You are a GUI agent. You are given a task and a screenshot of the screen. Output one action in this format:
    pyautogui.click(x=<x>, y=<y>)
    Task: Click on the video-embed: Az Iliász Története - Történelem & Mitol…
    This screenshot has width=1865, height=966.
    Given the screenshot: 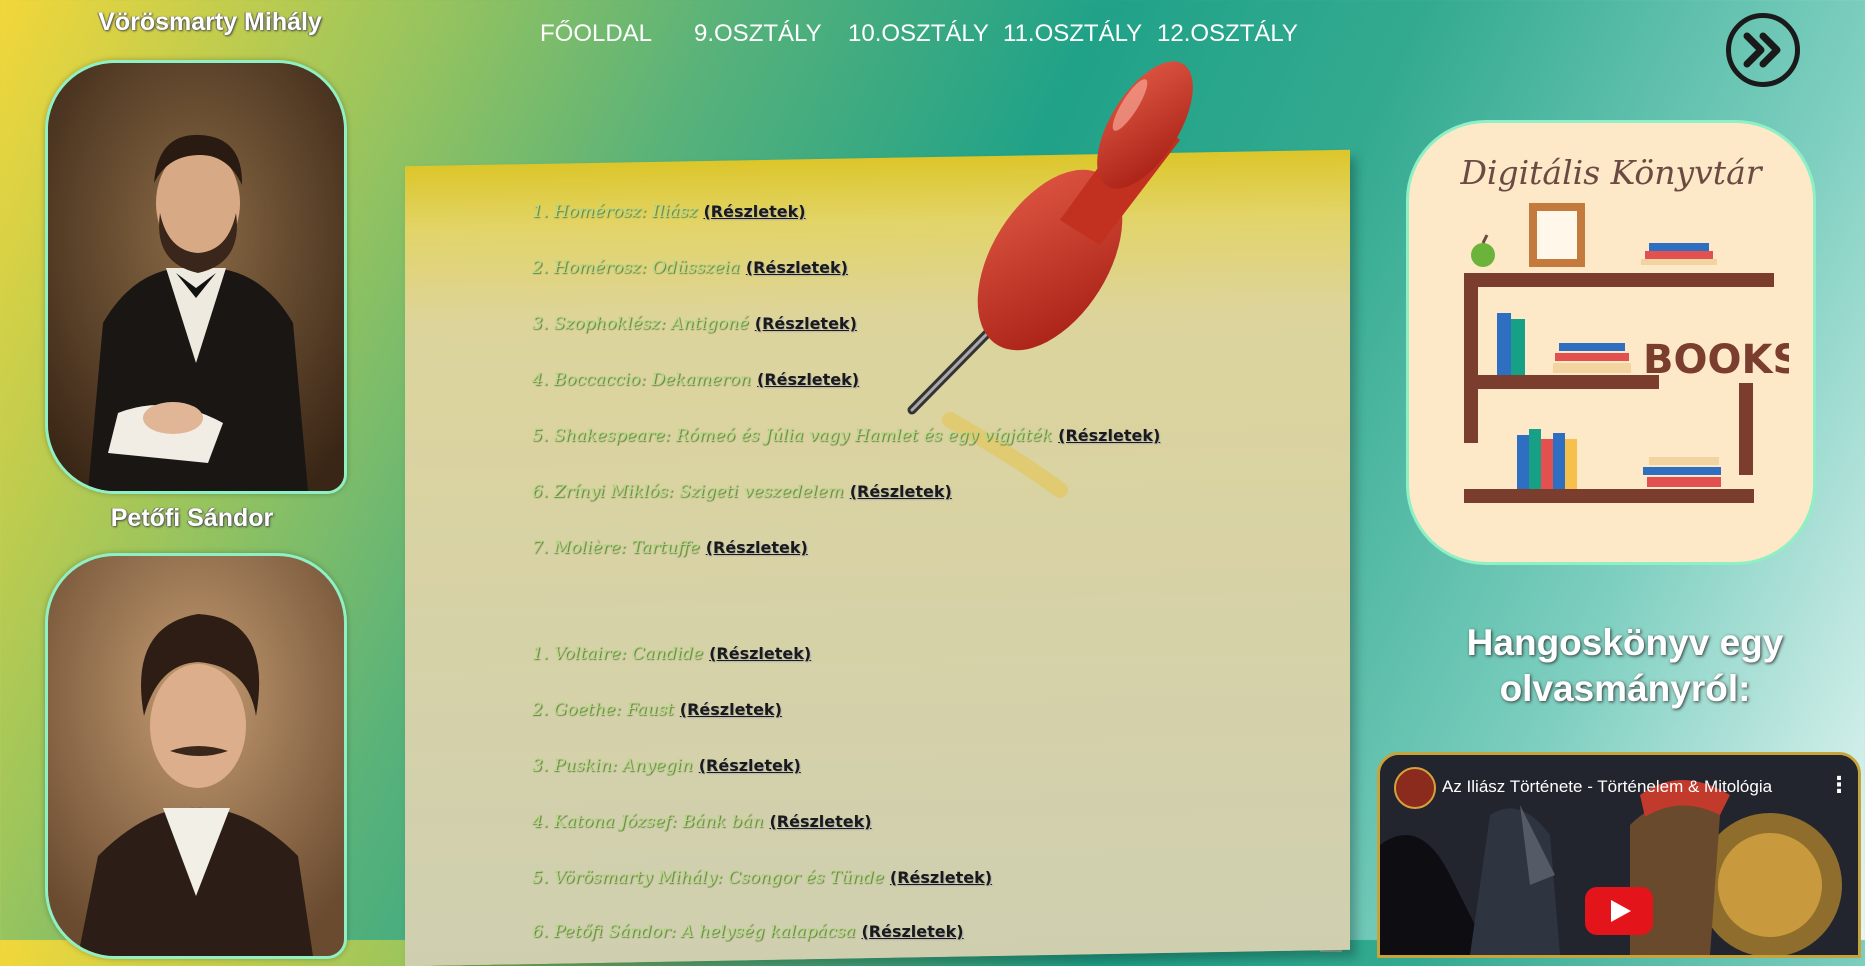 What is the action you would take?
    pyautogui.click(x=1619, y=855)
    